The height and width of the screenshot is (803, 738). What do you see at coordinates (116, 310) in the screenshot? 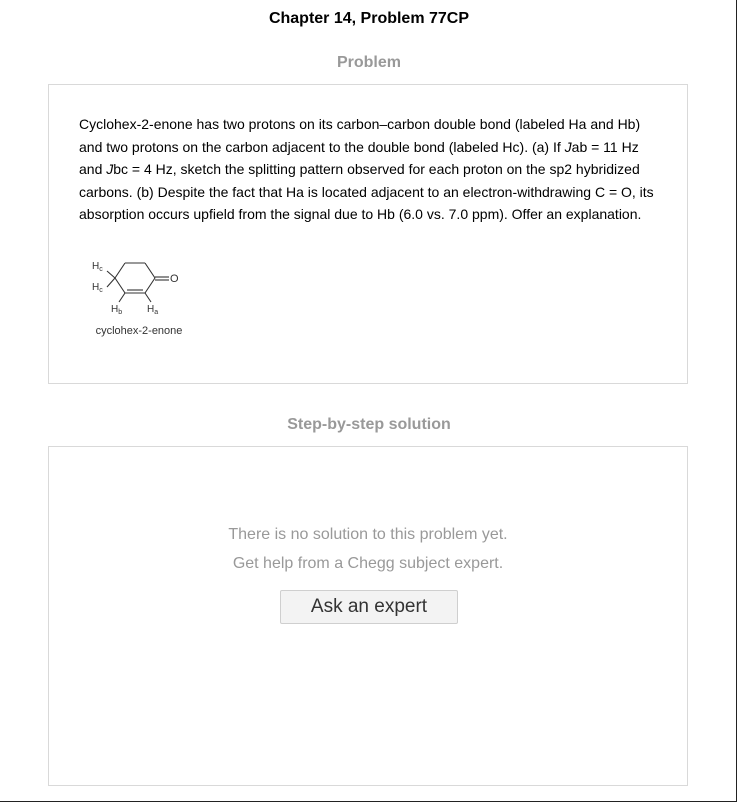
I see `svg-text: Hb` at bounding box center [116, 310].